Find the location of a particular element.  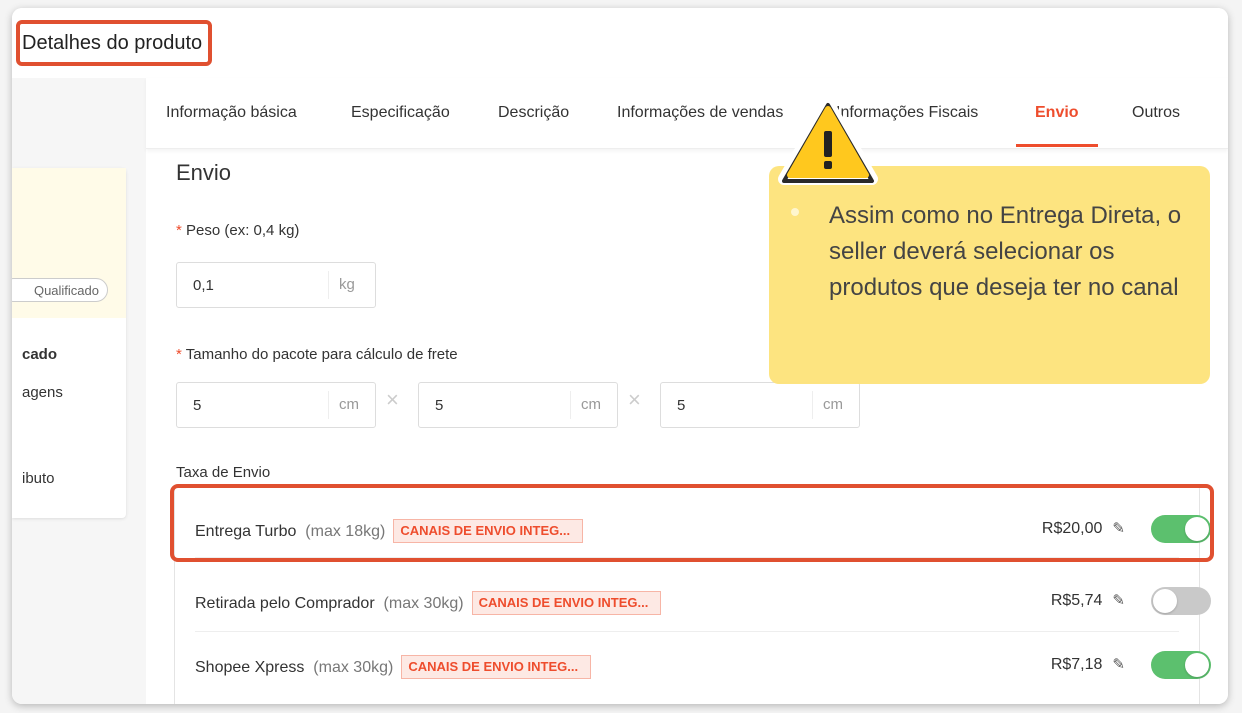

bullet-icon is located at coordinates (795, 212).